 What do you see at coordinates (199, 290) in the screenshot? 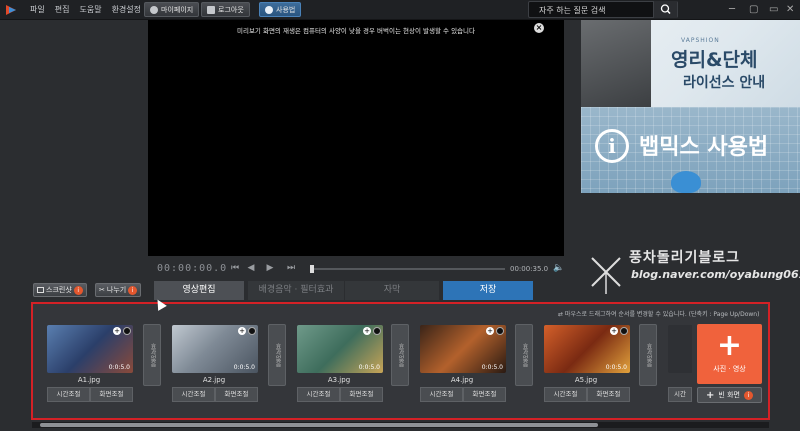
I see `tab-video-edit: 영상편집` at bounding box center [199, 290].